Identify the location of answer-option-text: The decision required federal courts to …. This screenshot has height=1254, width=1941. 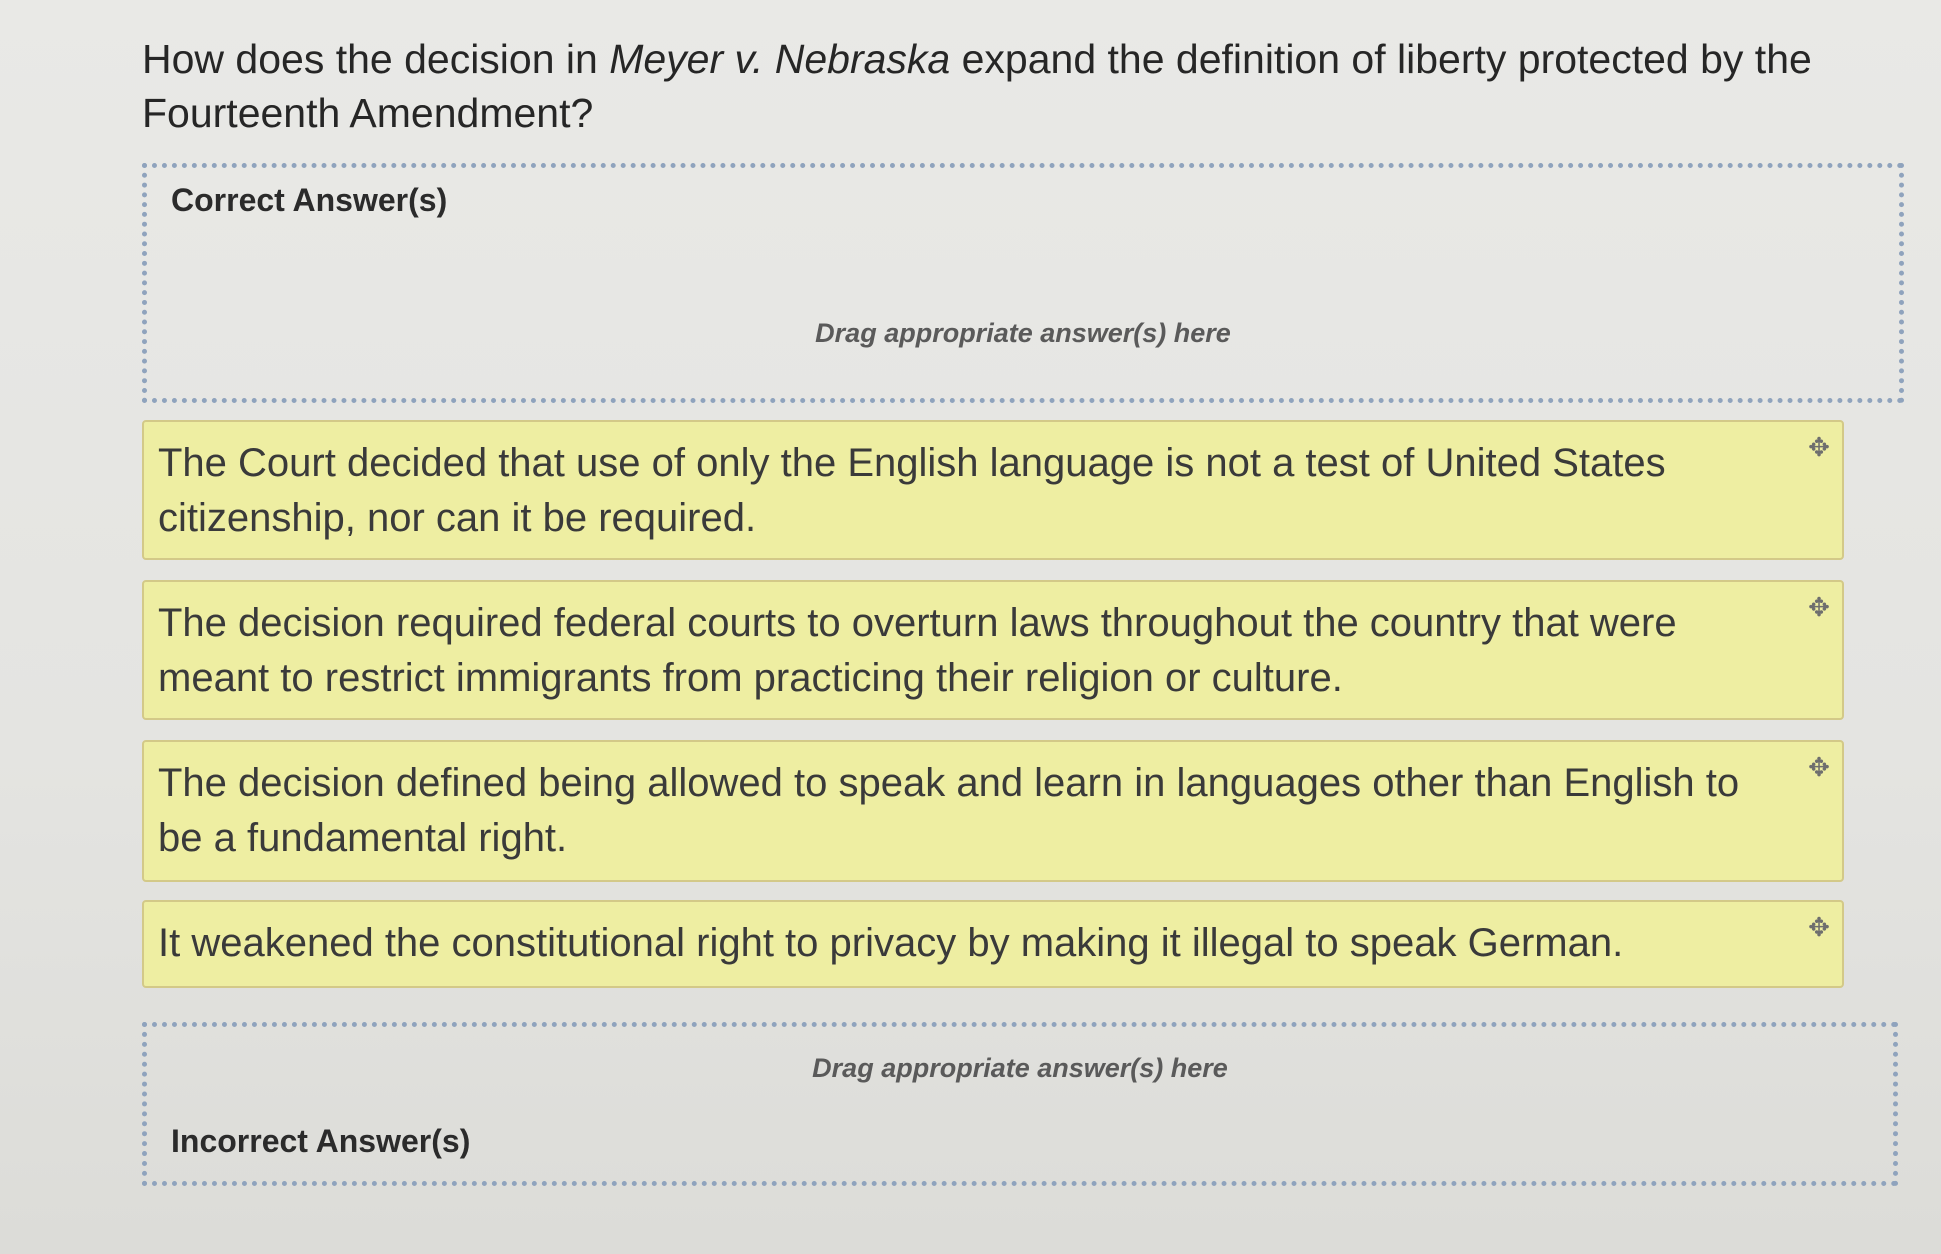
(917, 650).